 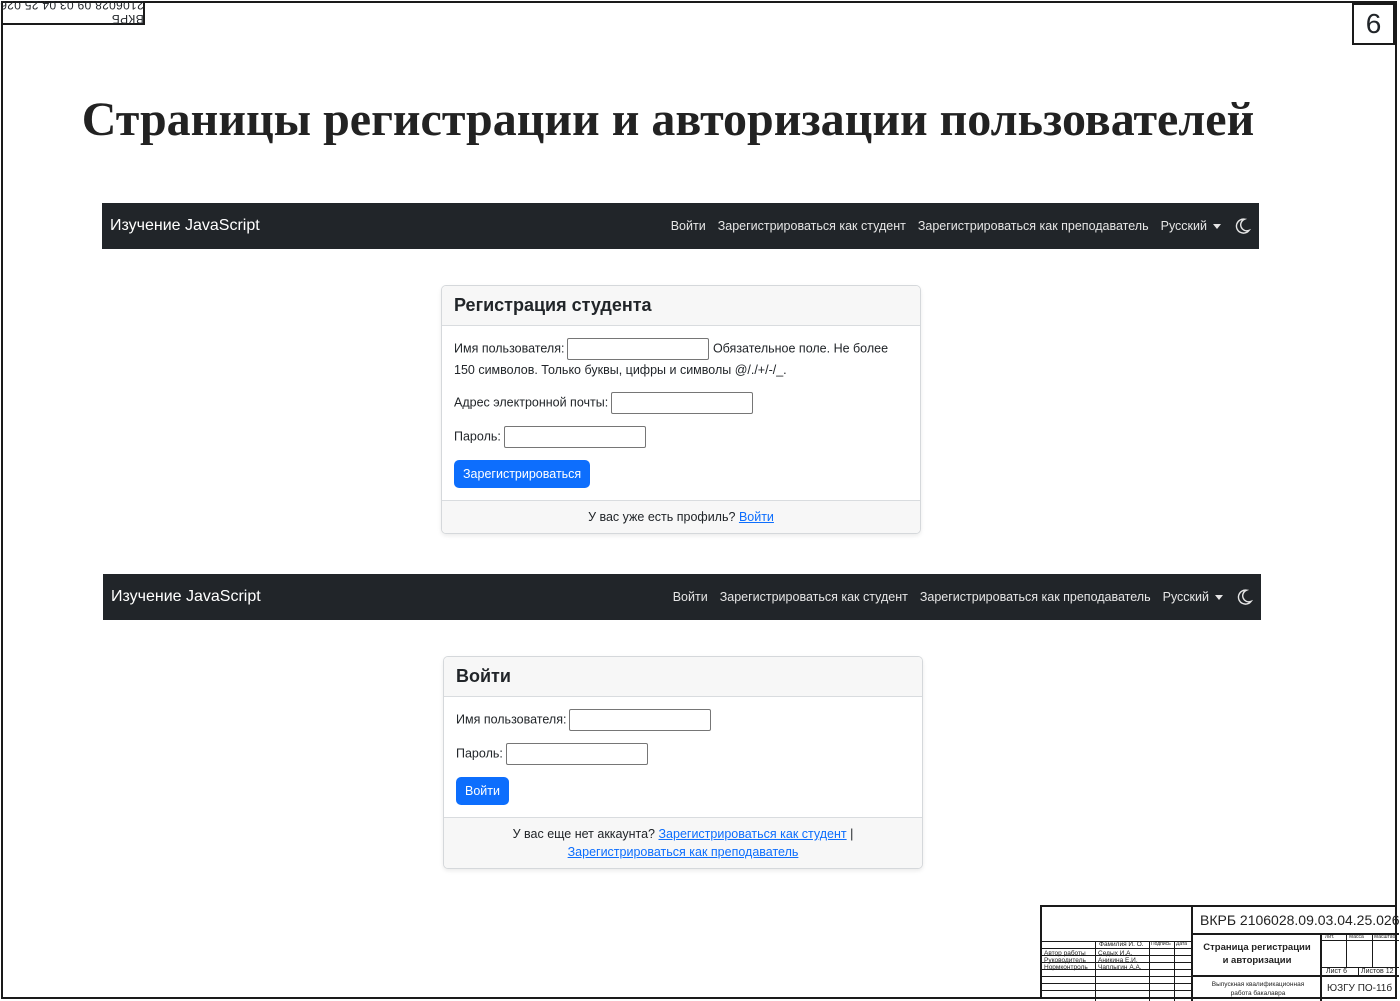 What do you see at coordinates (752, 834) in the screenshot?
I see `register-student-link: Зарегистрироваться как студент` at bounding box center [752, 834].